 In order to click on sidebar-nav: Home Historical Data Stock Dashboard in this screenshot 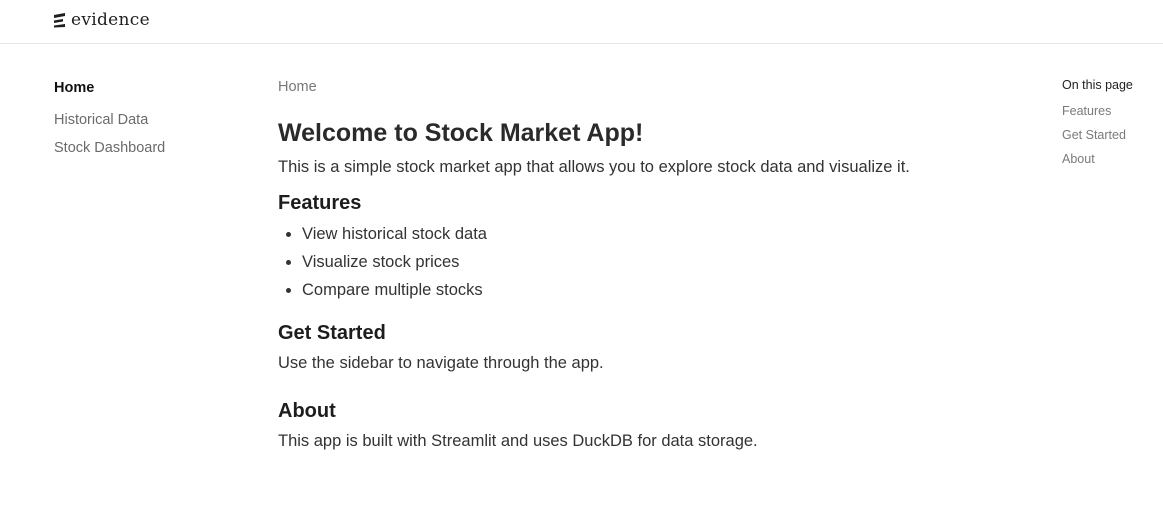, I will do `click(154, 122)`.